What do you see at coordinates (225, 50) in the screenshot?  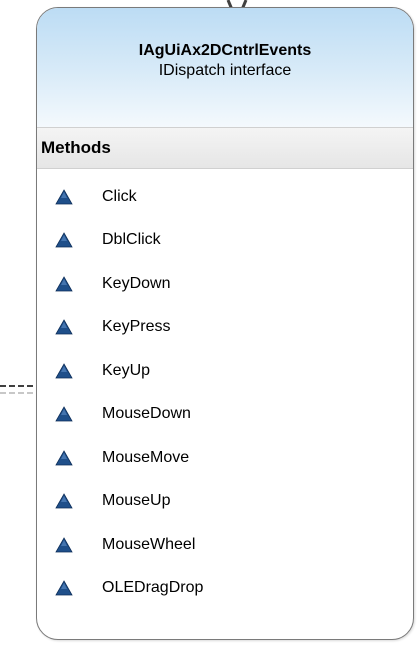 I see `class-name: IAgUiAx2DCntrlEvents` at bounding box center [225, 50].